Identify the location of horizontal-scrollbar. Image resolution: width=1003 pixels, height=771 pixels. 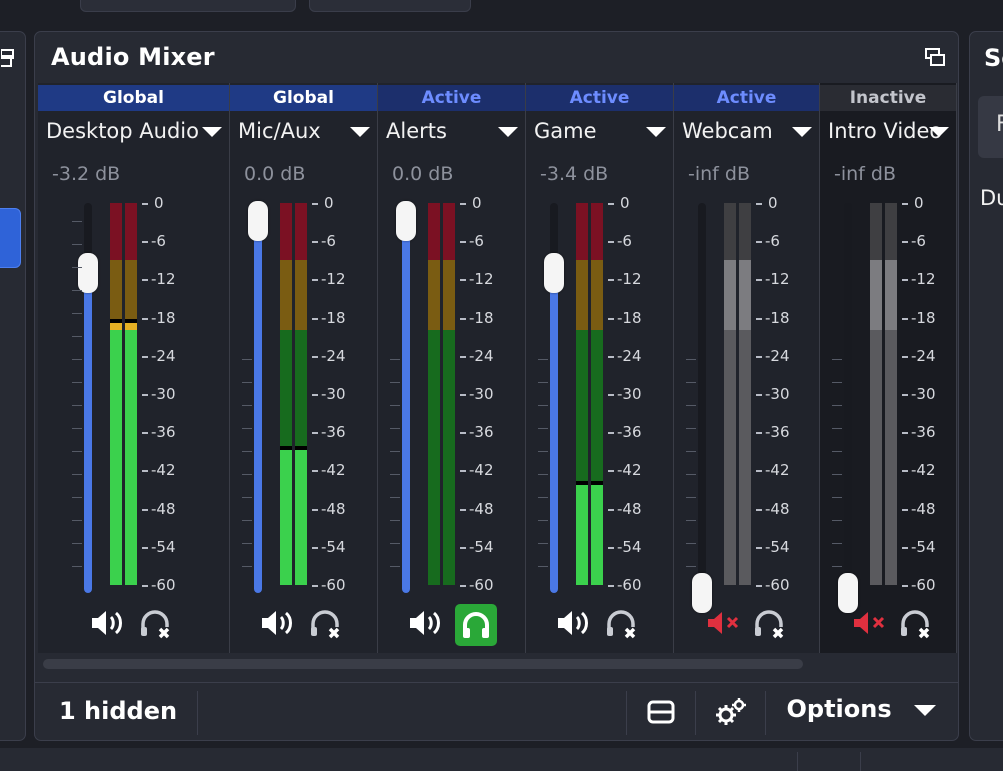
(423, 664).